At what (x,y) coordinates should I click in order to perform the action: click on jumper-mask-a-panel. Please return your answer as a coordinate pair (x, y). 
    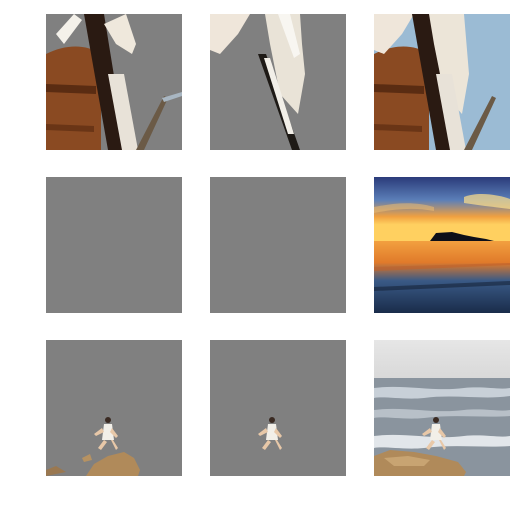
    Looking at the image, I should click on (114, 408).